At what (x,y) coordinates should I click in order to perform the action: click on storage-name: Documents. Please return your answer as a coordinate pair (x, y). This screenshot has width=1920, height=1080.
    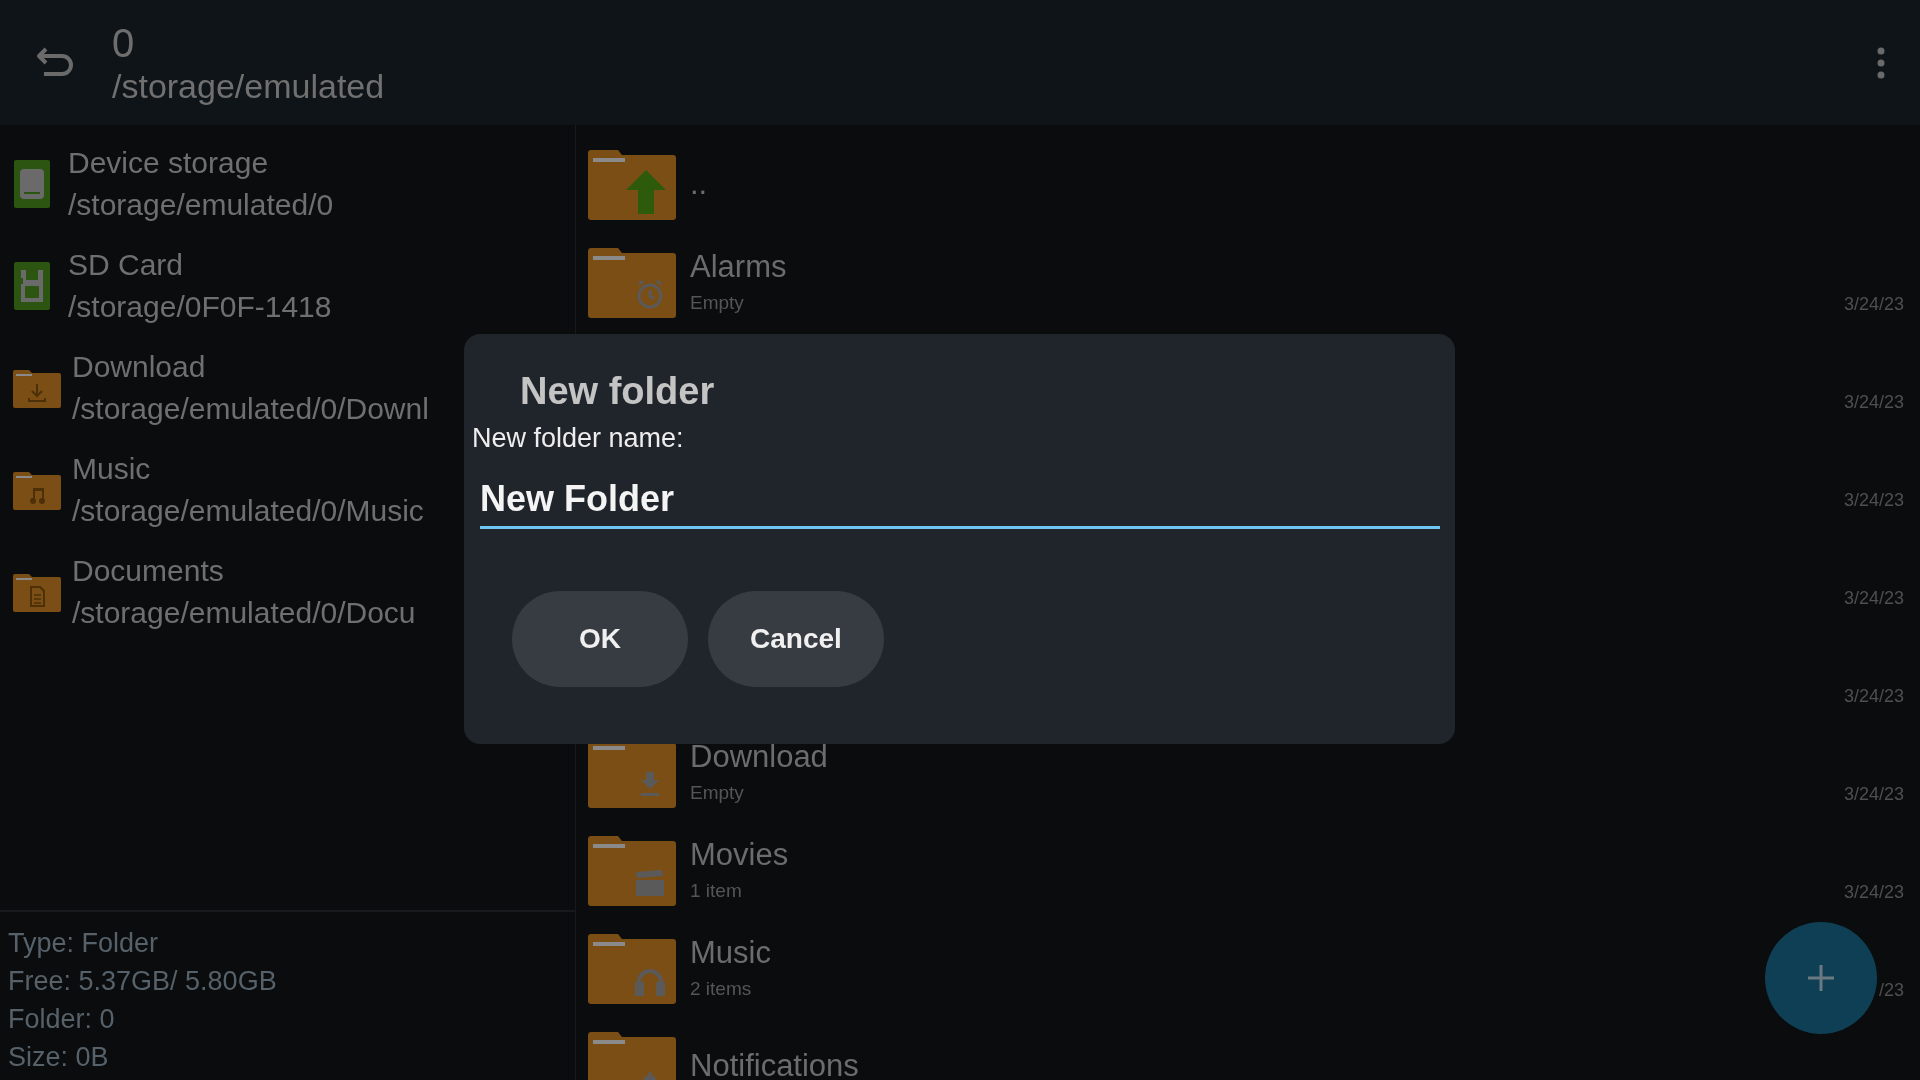
    Looking at the image, I should click on (148, 571).